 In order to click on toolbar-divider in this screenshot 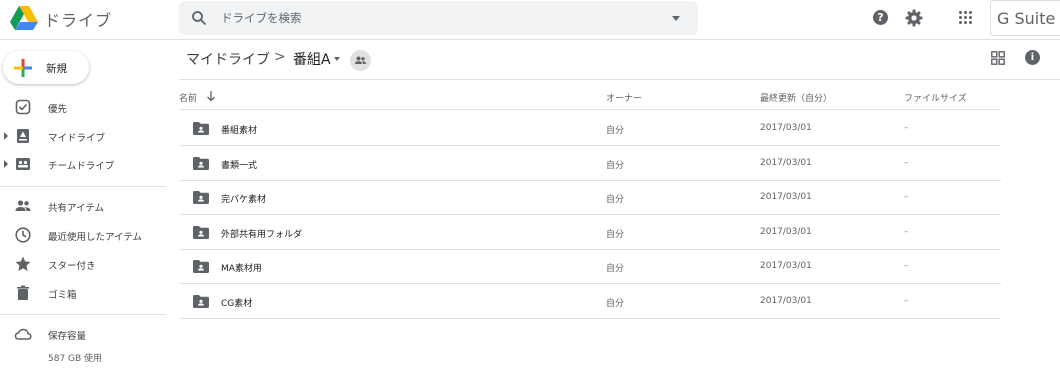, I will do `click(619, 79)`.